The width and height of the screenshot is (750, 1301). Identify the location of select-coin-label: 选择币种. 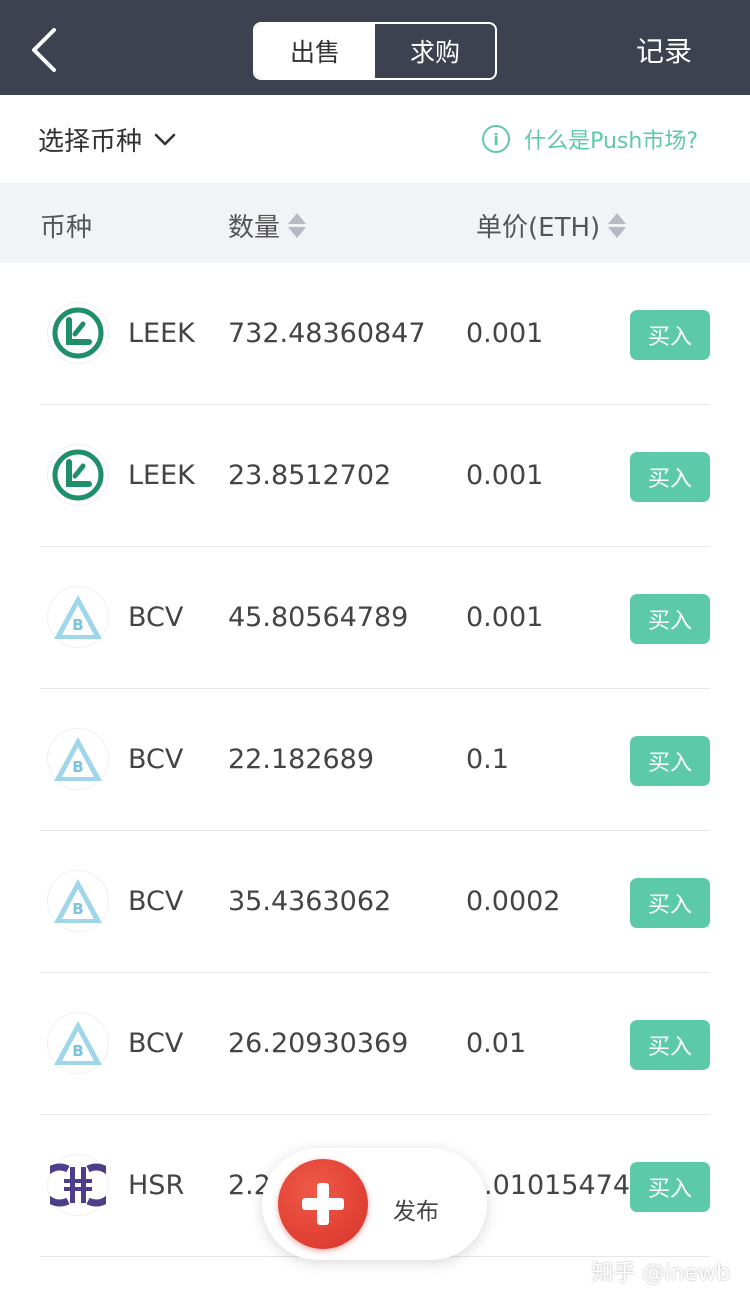
(90, 142).